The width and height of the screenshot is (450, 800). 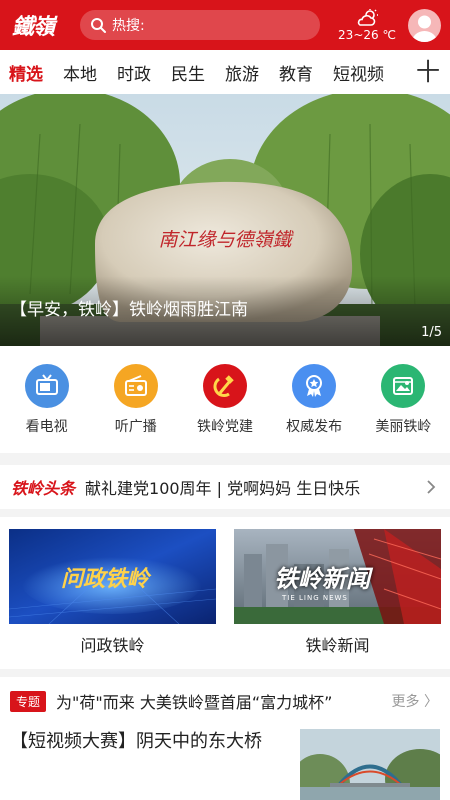 What do you see at coordinates (431, 332) in the screenshot?
I see `banner-page-indicator: 1/5` at bounding box center [431, 332].